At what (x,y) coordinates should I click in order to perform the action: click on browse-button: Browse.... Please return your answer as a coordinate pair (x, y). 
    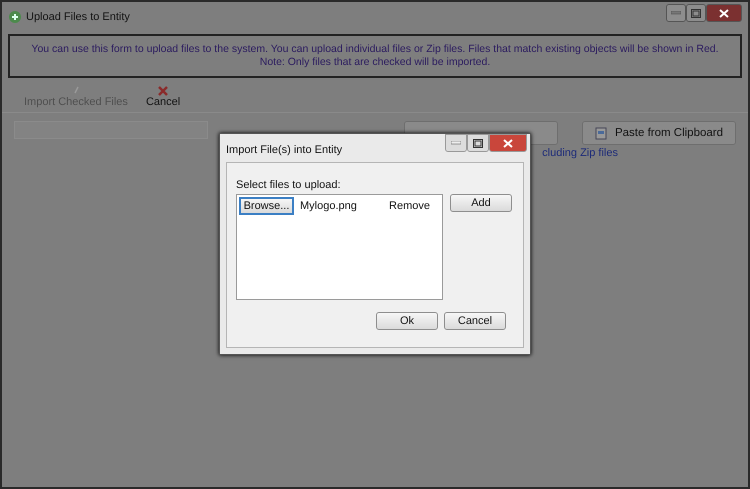
    Looking at the image, I should click on (266, 206).